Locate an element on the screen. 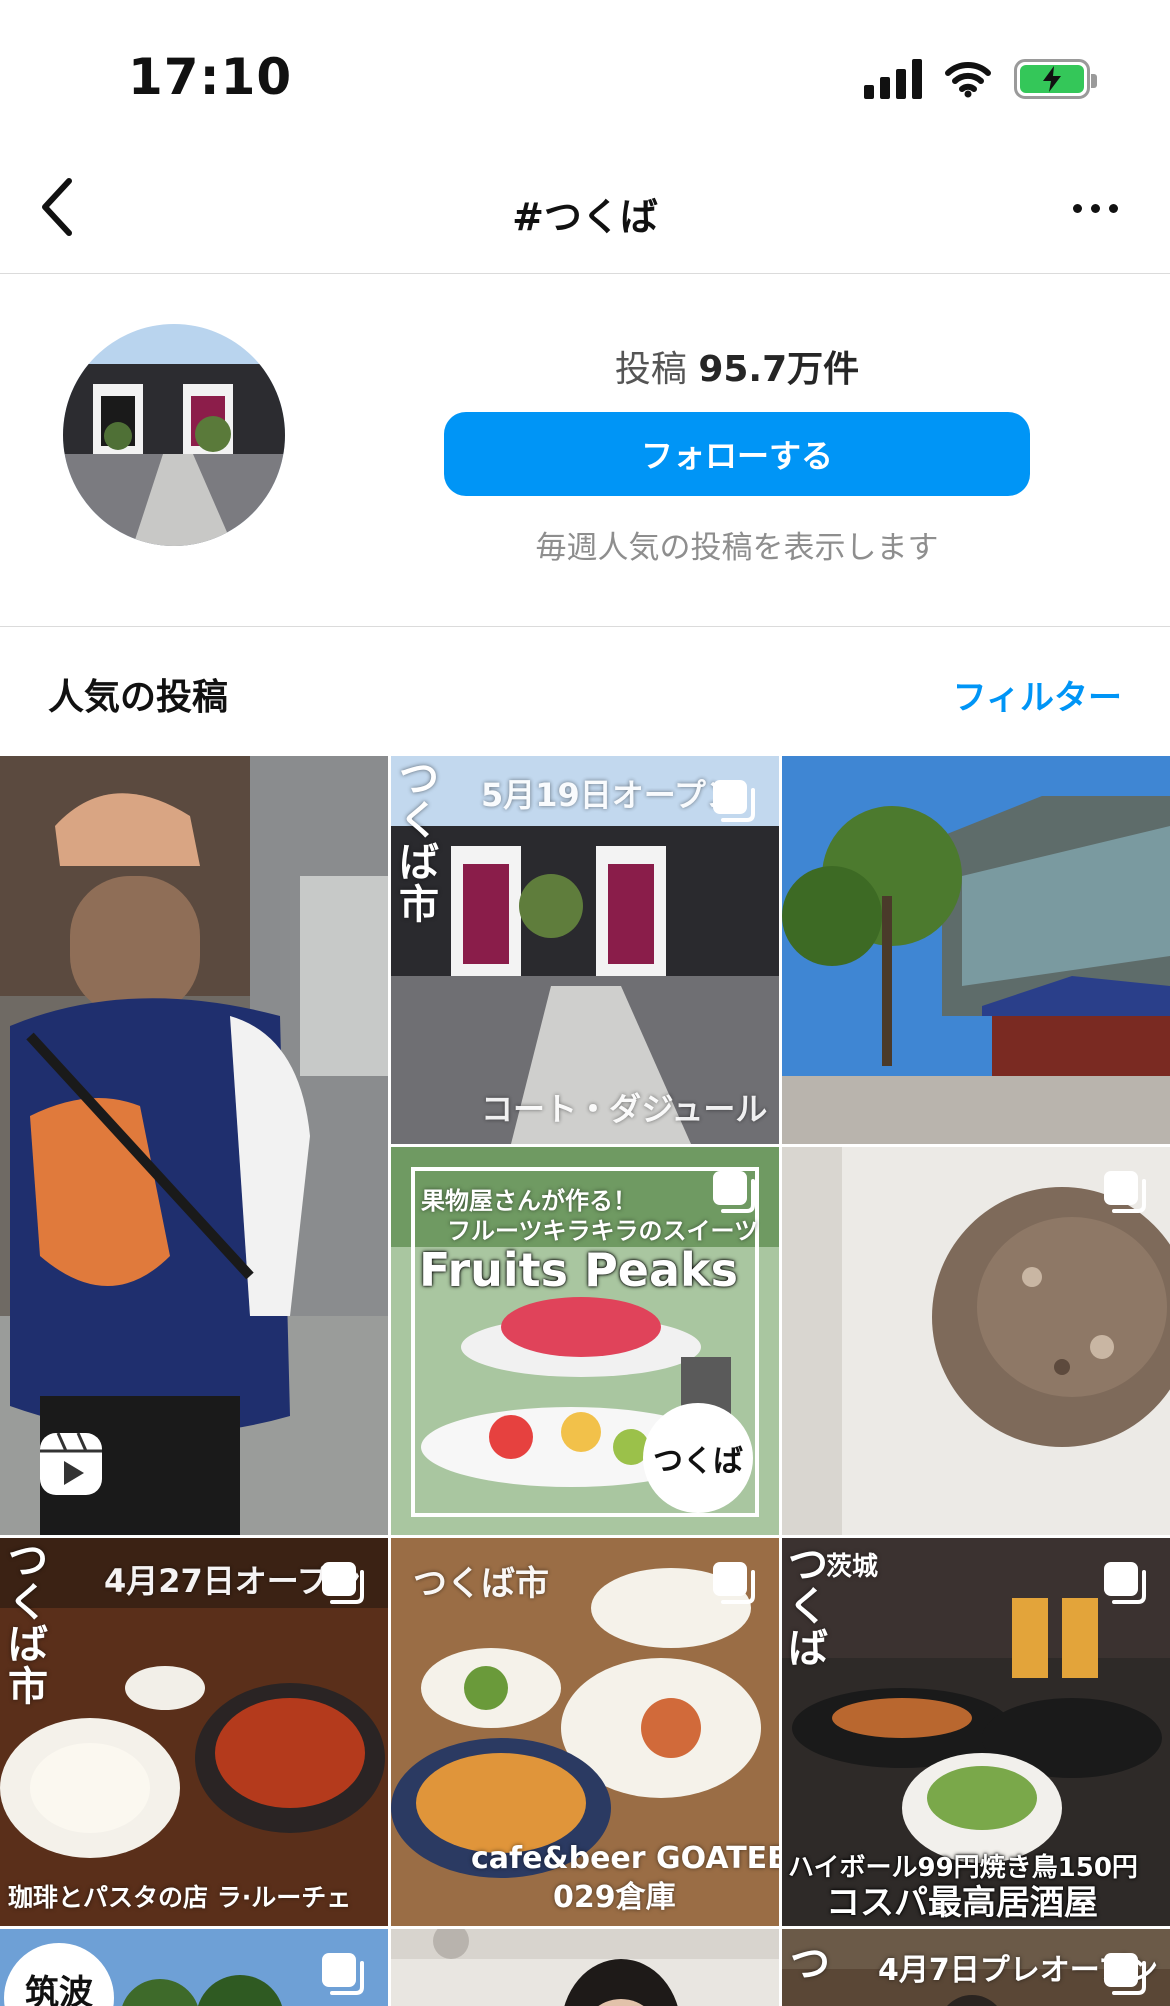  post-tile-5: 果物屋さんが作る！ フルーツキラキラのスイーツ Fruits Peaks つくば is located at coordinates (585, 1341).